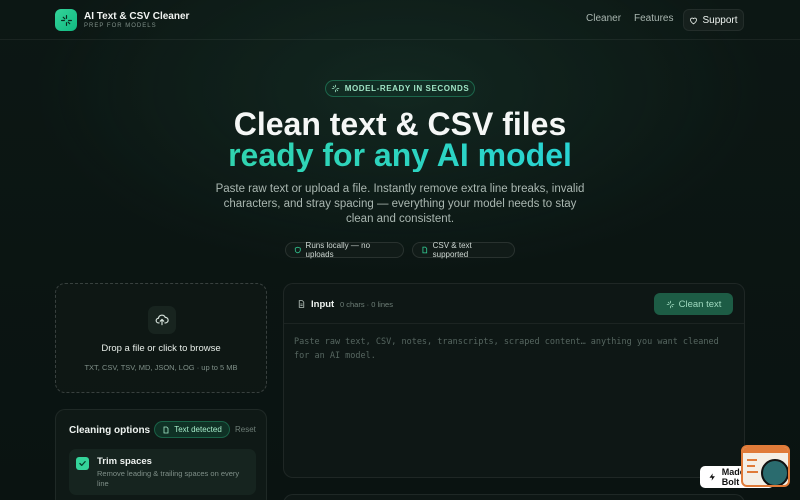 The image size is (800, 500). What do you see at coordinates (366, 304) in the screenshot?
I see `input-char-count: 0 chars · 0 lines` at bounding box center [366, 304].